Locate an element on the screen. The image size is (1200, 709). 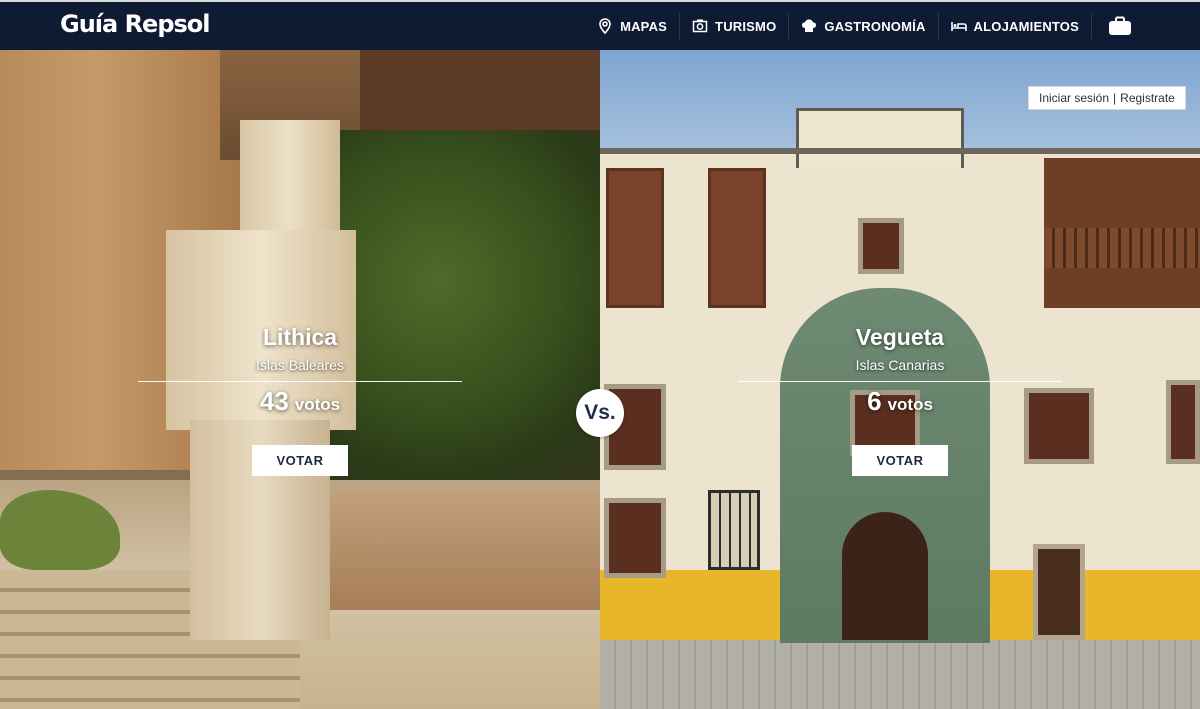
vote-count: 43 is located at coordinates (274, 401).